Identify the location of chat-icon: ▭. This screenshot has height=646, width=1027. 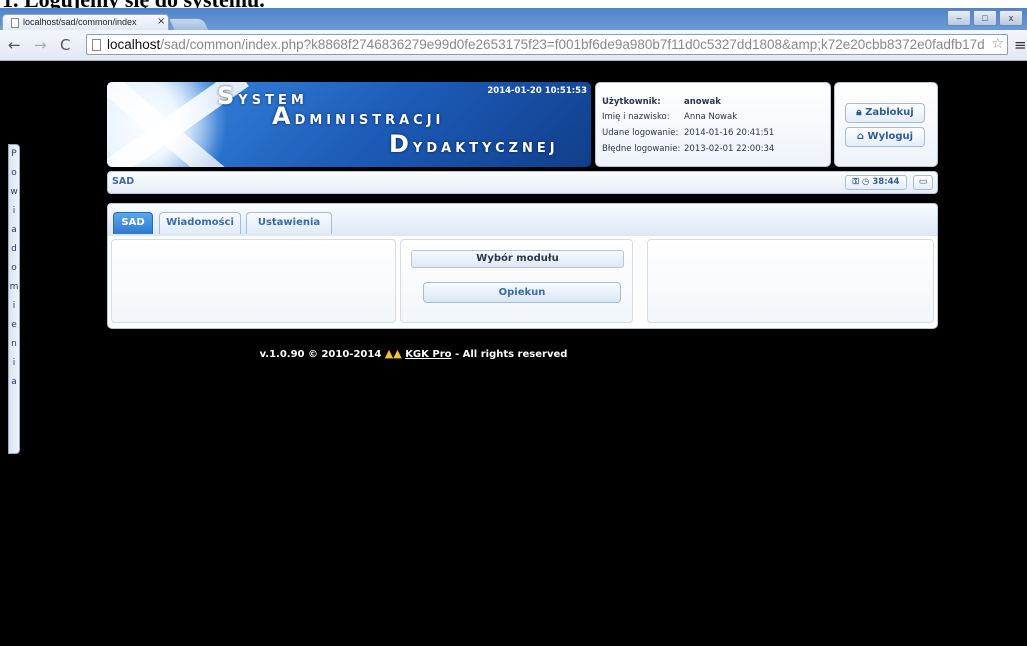
(923, 182).